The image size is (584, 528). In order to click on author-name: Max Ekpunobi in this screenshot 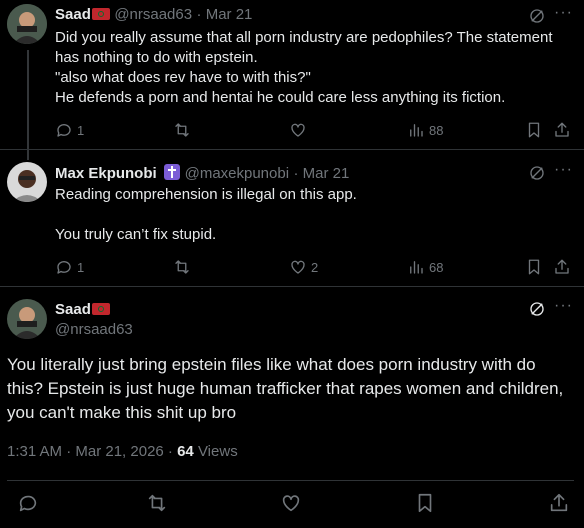, I will do `click(106, 173)`.